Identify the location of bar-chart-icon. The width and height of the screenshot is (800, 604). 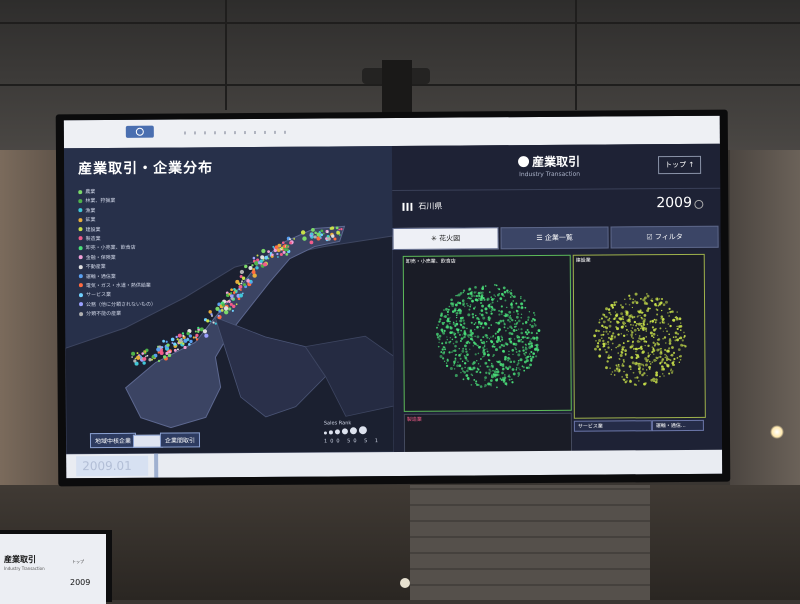
(407, 206).